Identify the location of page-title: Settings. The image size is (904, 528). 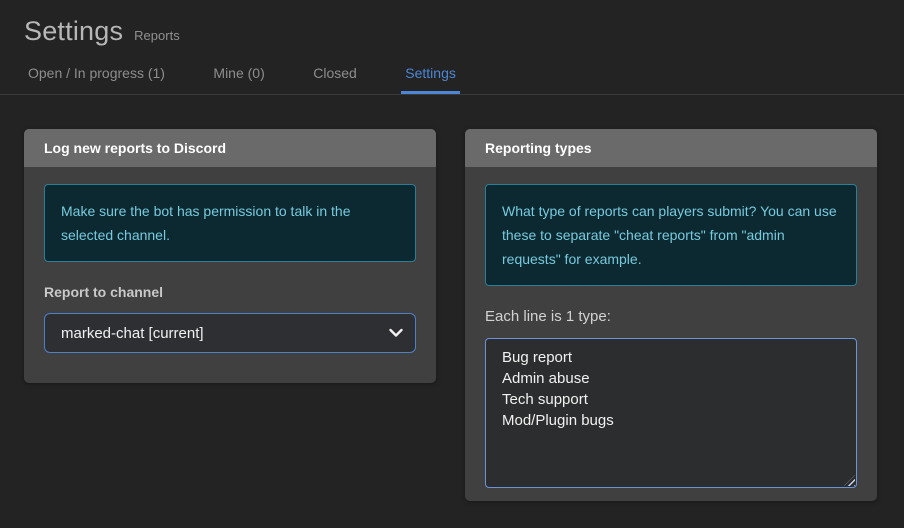
(74, 31).